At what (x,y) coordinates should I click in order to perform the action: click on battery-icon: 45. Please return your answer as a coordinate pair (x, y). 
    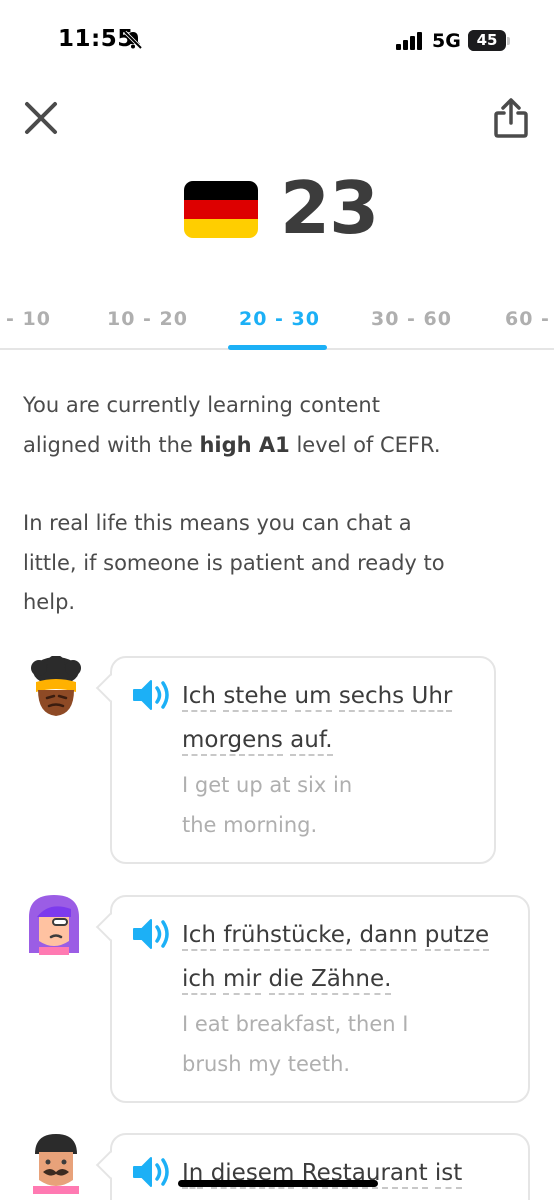
    Looking at the image, I should click on (487, 40).